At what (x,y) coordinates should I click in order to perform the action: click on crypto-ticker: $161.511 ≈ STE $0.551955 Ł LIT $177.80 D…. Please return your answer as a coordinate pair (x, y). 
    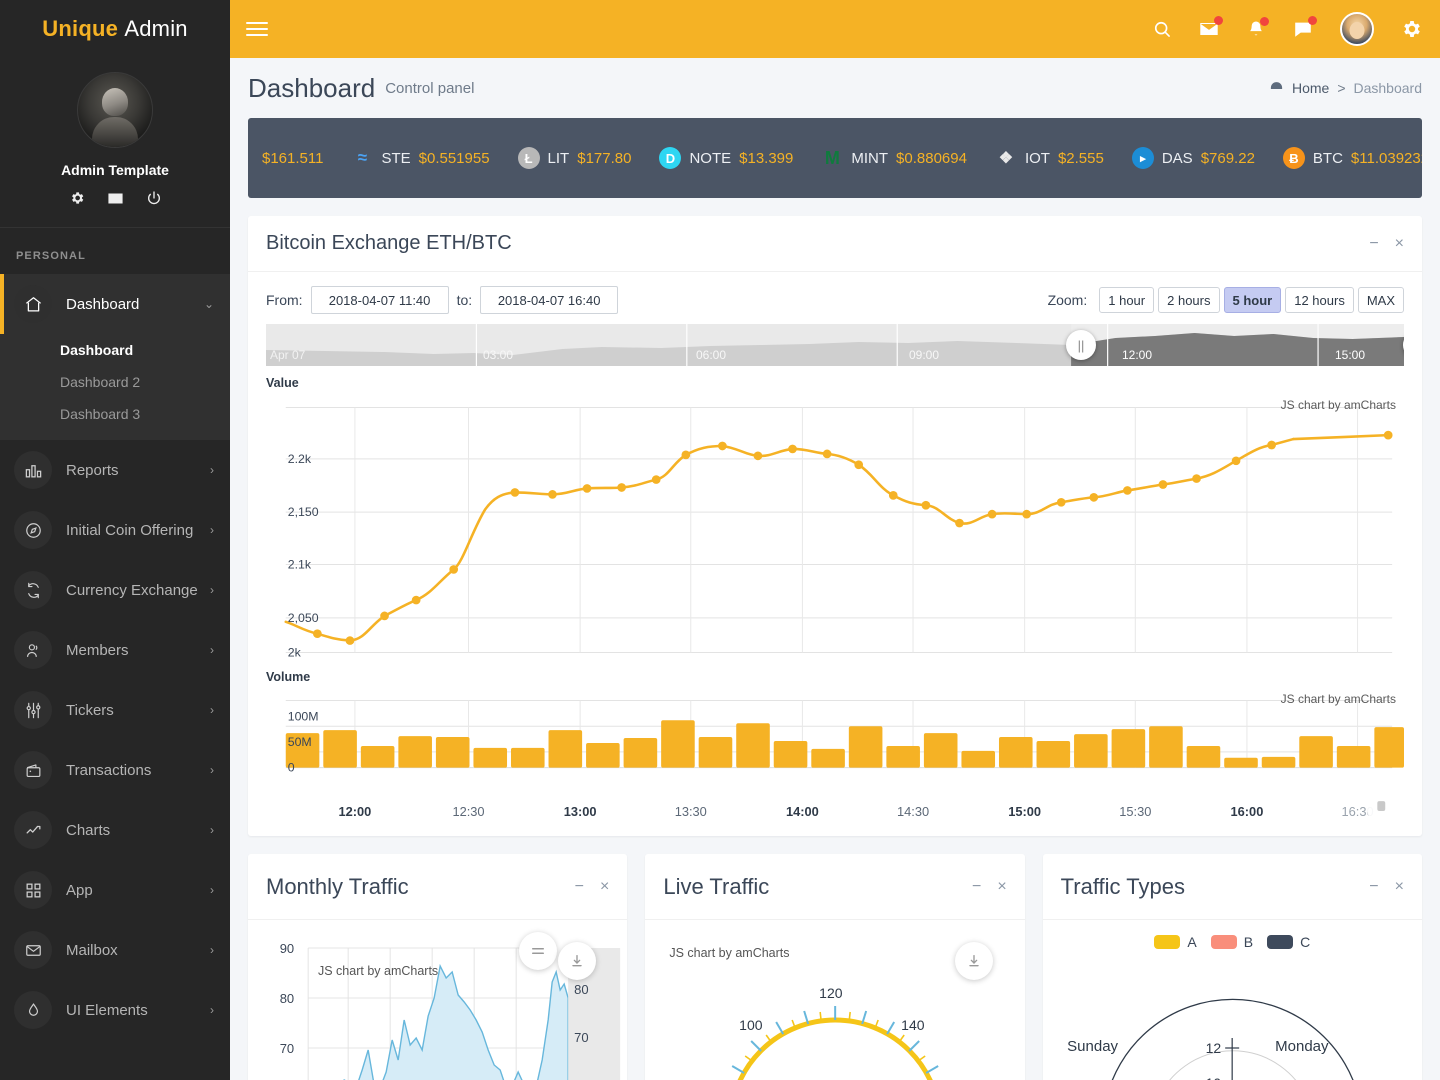
    Looking at the image, I should click on (835, 158).